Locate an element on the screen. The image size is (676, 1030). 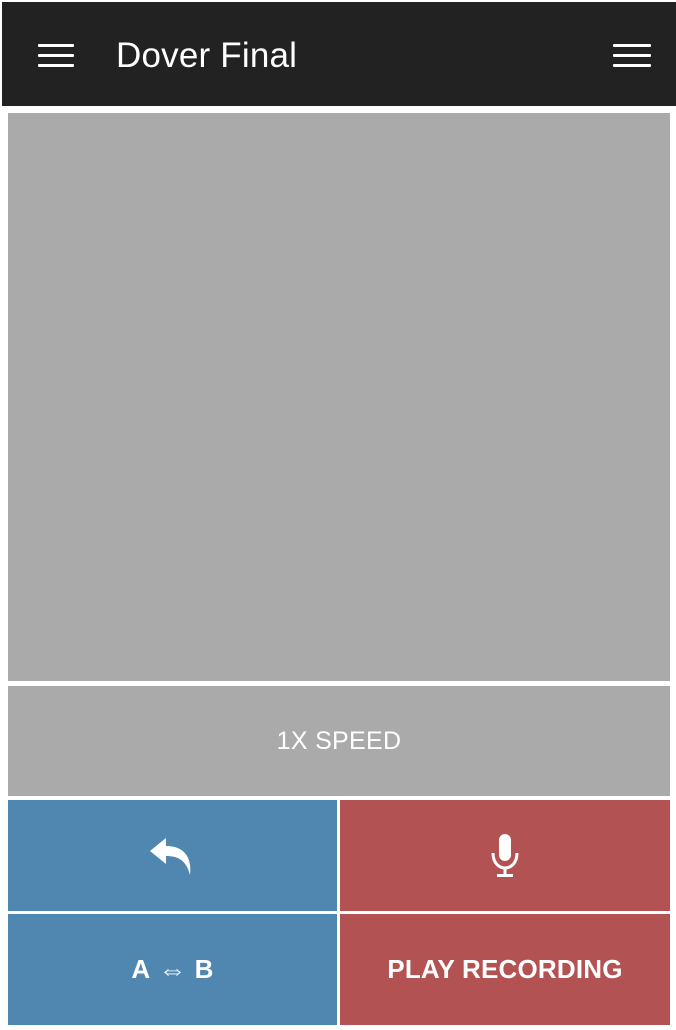
ab-swap-label: A ⇔ B is located at coordinates (172, 970).